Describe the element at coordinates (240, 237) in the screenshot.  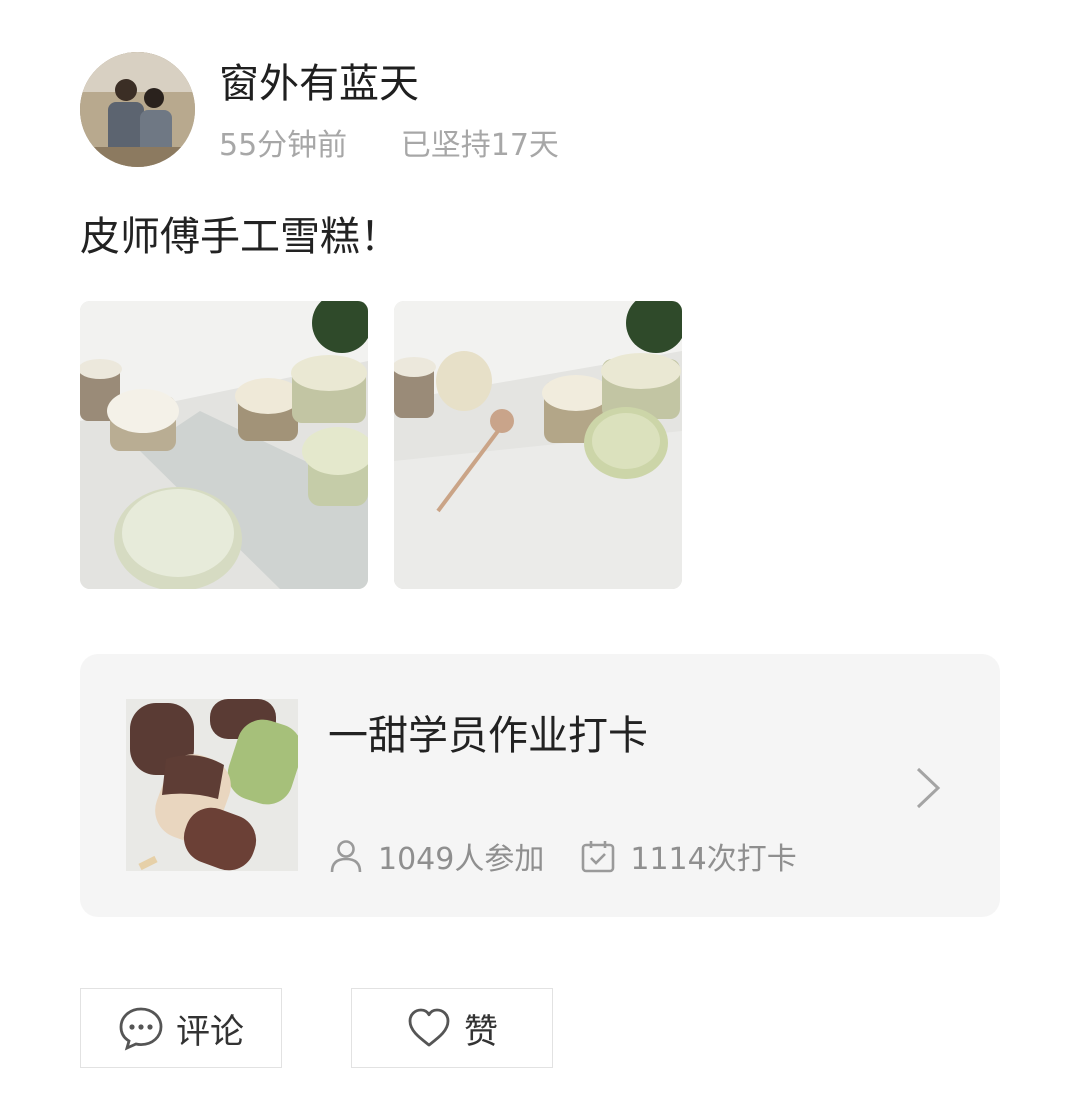
I see `post-text: 皮师傅手工雪糕！` at that location.